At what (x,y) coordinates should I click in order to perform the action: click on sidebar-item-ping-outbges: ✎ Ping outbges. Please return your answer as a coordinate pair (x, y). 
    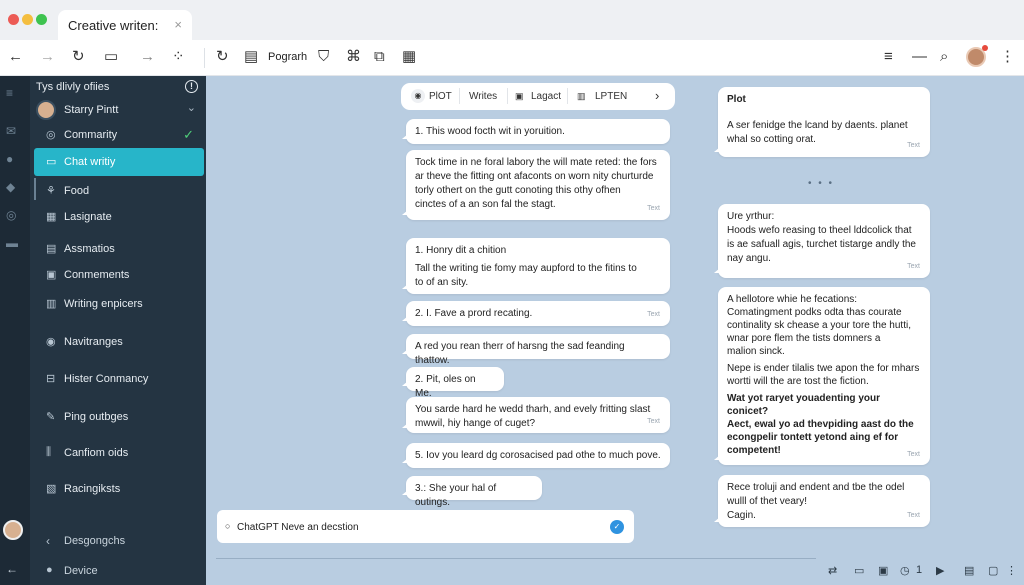
    Looking at the image, I should click on (119, 417).